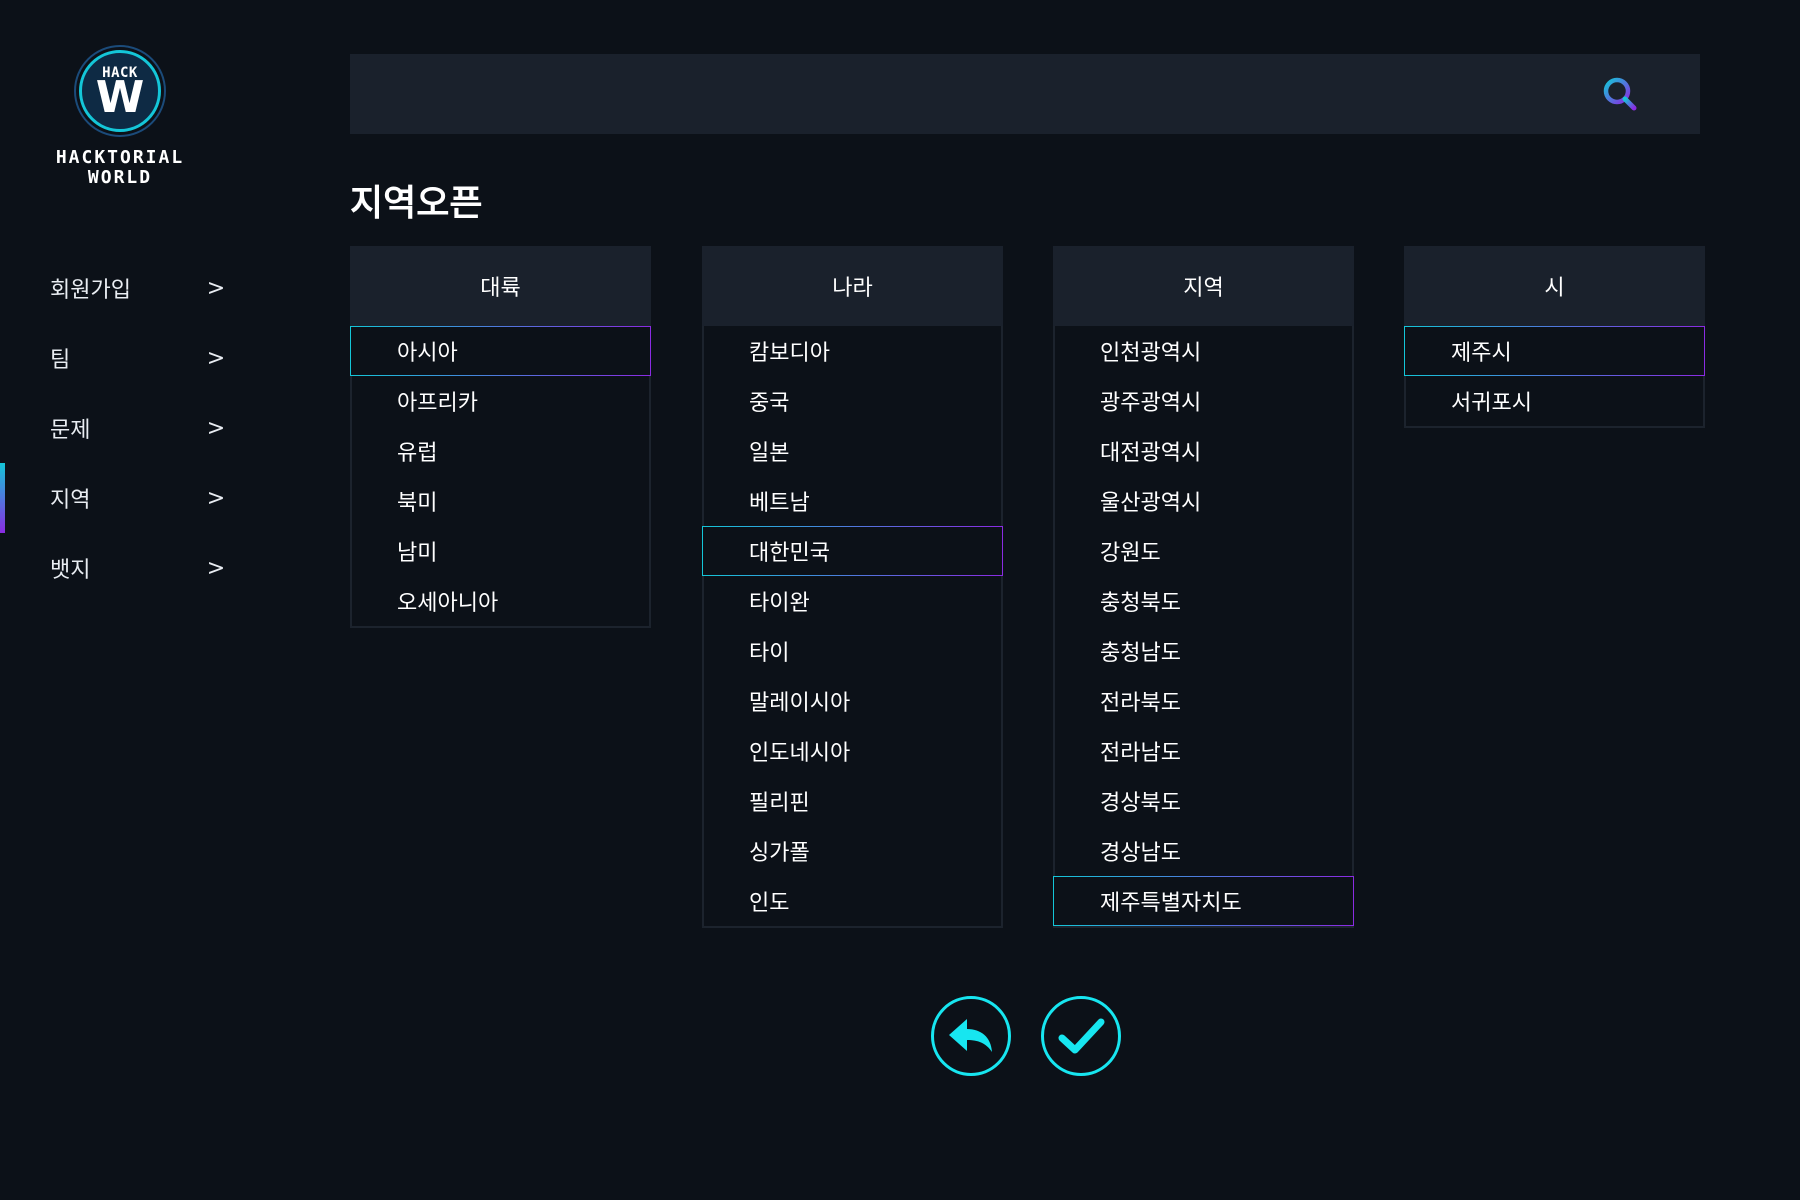 The height and width of the screenshot is (1200, 1800). I want to click on list-item: 말레이시아, so click(852, 701).